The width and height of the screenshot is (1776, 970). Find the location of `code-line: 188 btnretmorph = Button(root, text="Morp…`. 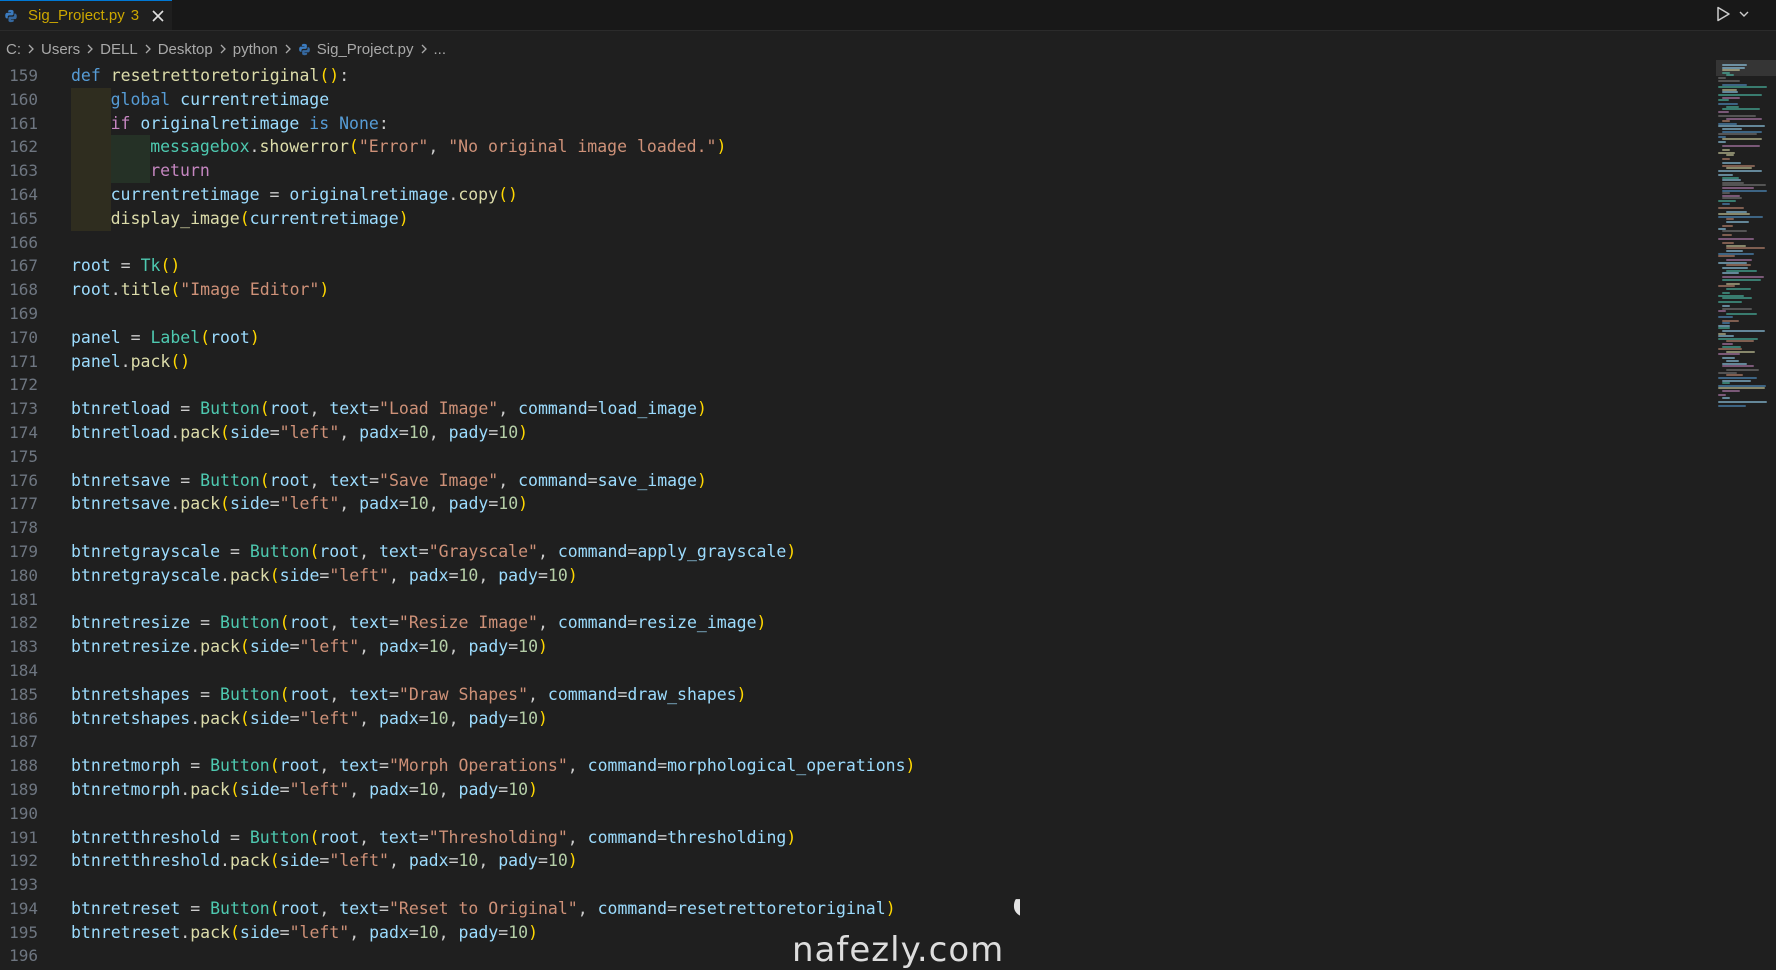

code-line: 188 btnretmorph = Button(root, text="Morp… is located at coordinates (858, 766).